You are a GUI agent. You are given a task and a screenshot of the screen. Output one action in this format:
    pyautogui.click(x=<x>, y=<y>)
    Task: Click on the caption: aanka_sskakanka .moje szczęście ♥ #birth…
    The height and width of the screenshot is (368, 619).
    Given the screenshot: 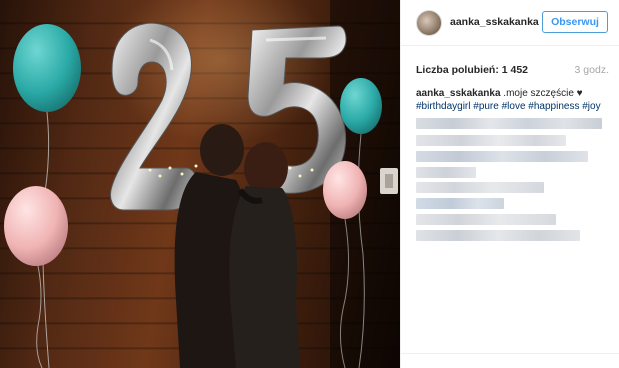 What is the action you would take?
    pyautogui.click(x=513, y=100)
    